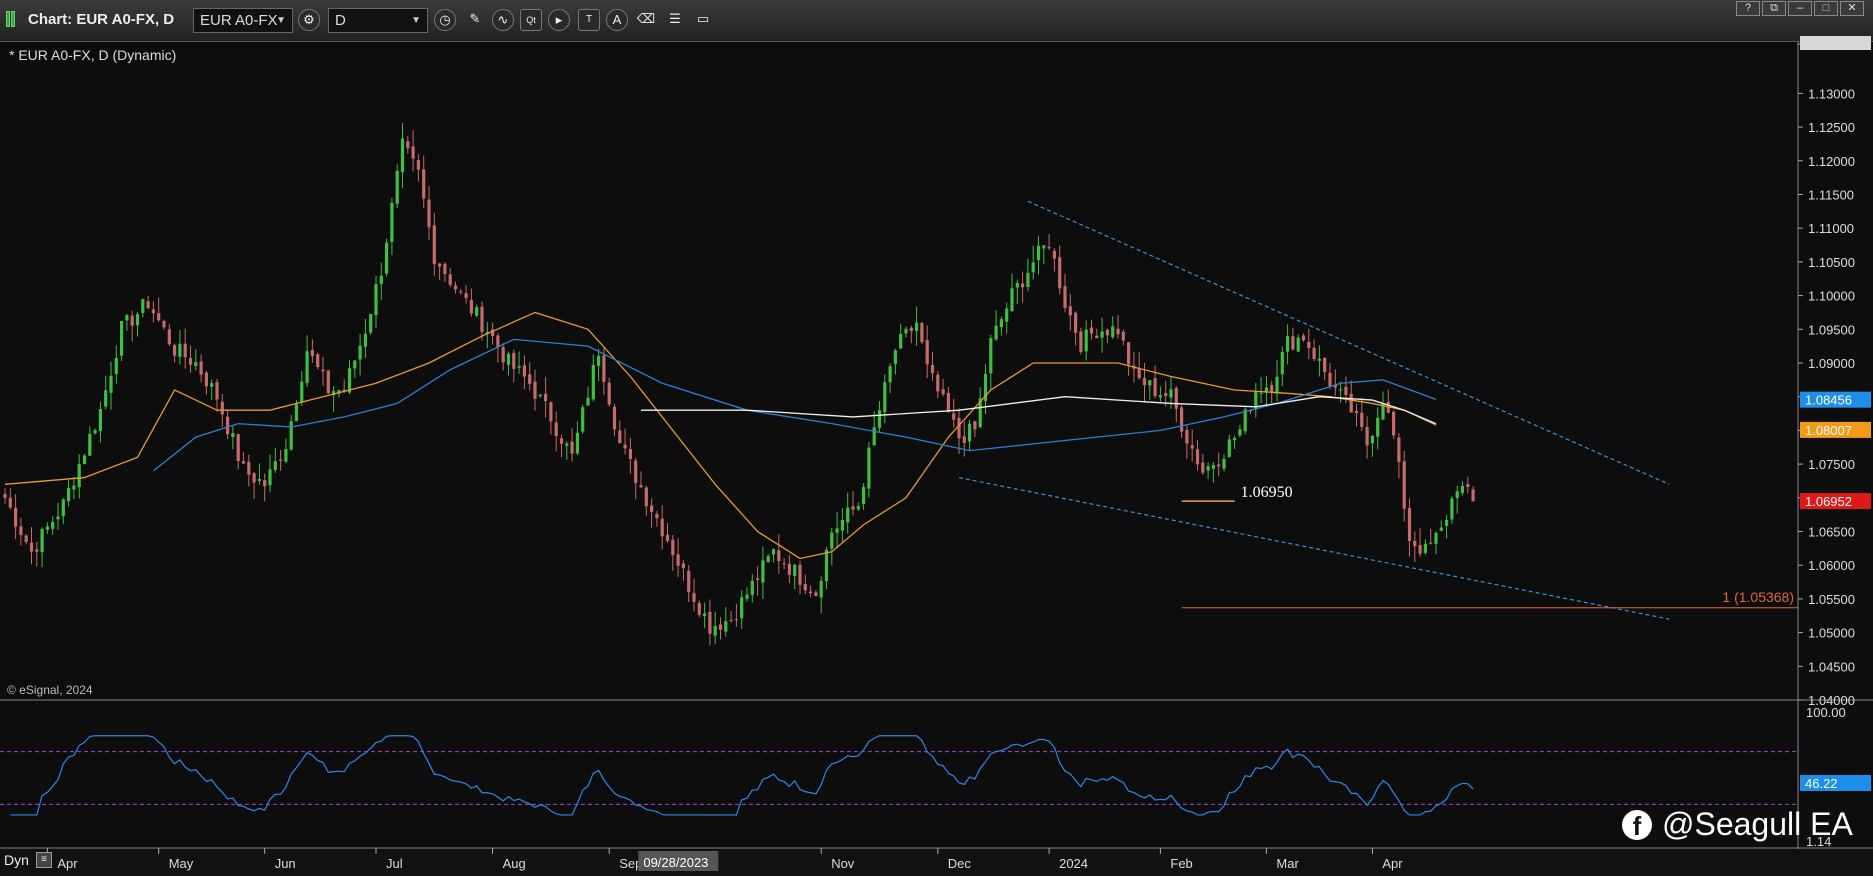  Describe the element at coordinates (50, 690) in the screenshot. I see `copyright-text: © eSignal, 2024` at that location.